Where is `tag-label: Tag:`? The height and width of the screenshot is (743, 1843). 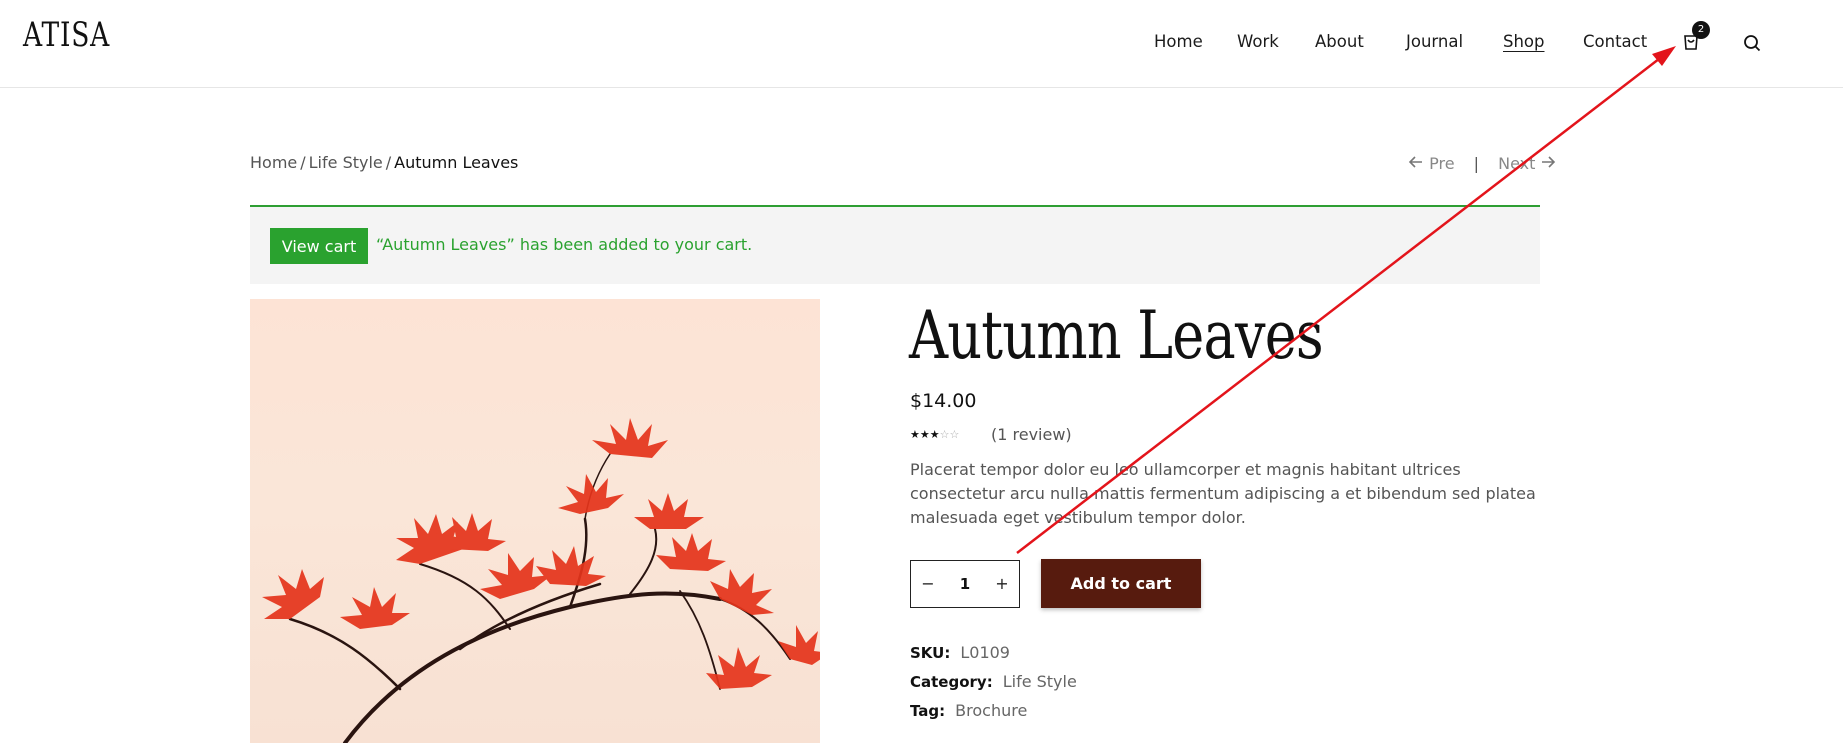
tag-label: Tag: is located at coordinates (928, 711).